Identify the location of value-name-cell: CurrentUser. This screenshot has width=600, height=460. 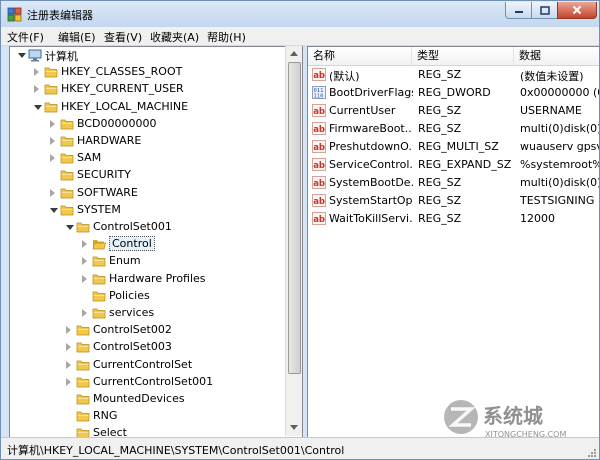
(362, 110).